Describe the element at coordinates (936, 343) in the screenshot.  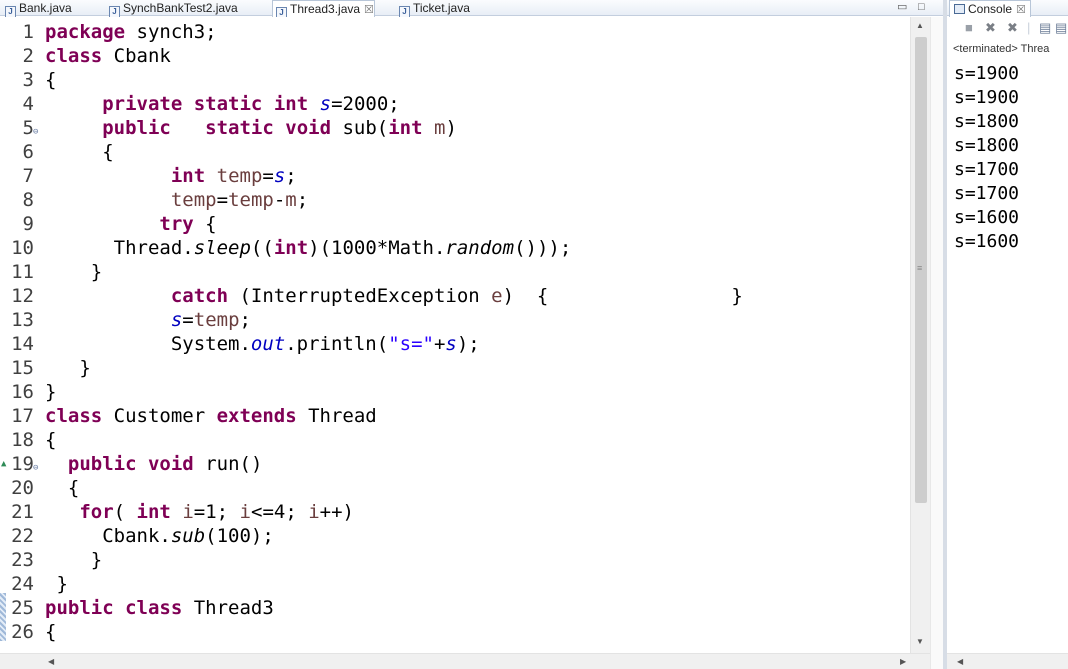
I see `overview-ruler` at that location.